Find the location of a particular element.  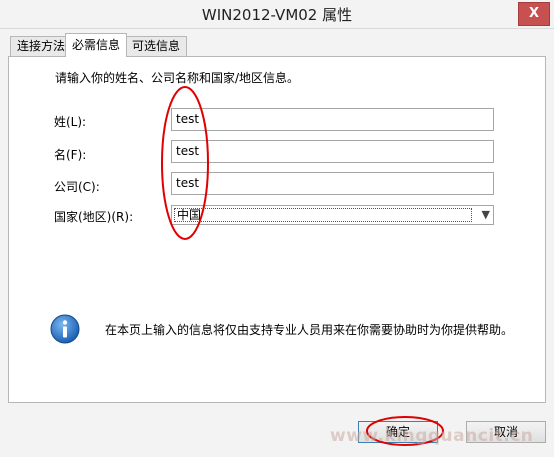

ok-button: 确定 is located at coordinates (398, 432).